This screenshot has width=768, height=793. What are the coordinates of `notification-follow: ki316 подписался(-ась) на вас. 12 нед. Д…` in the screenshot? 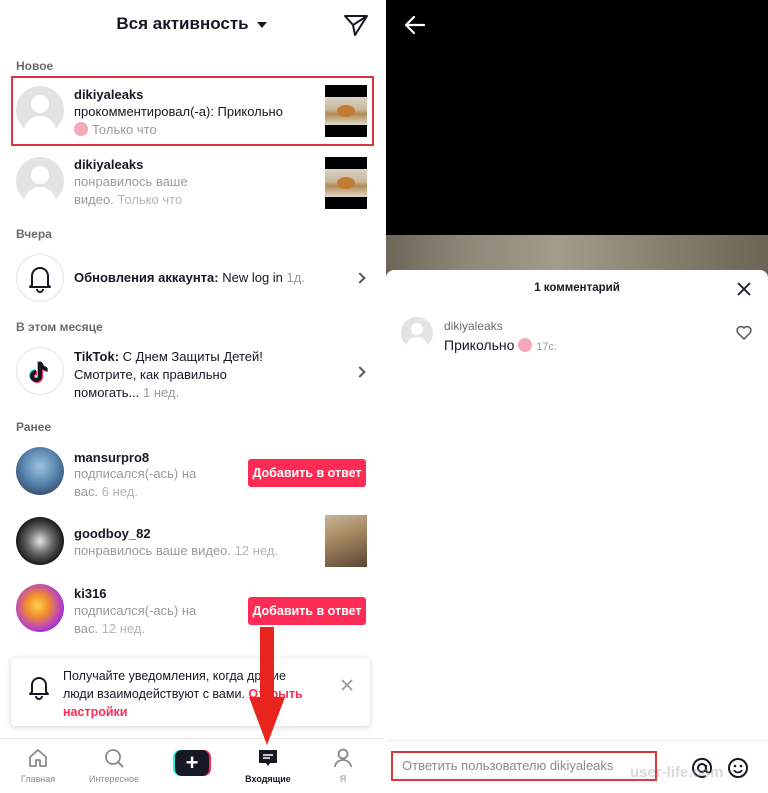 It's located at (191, 611).